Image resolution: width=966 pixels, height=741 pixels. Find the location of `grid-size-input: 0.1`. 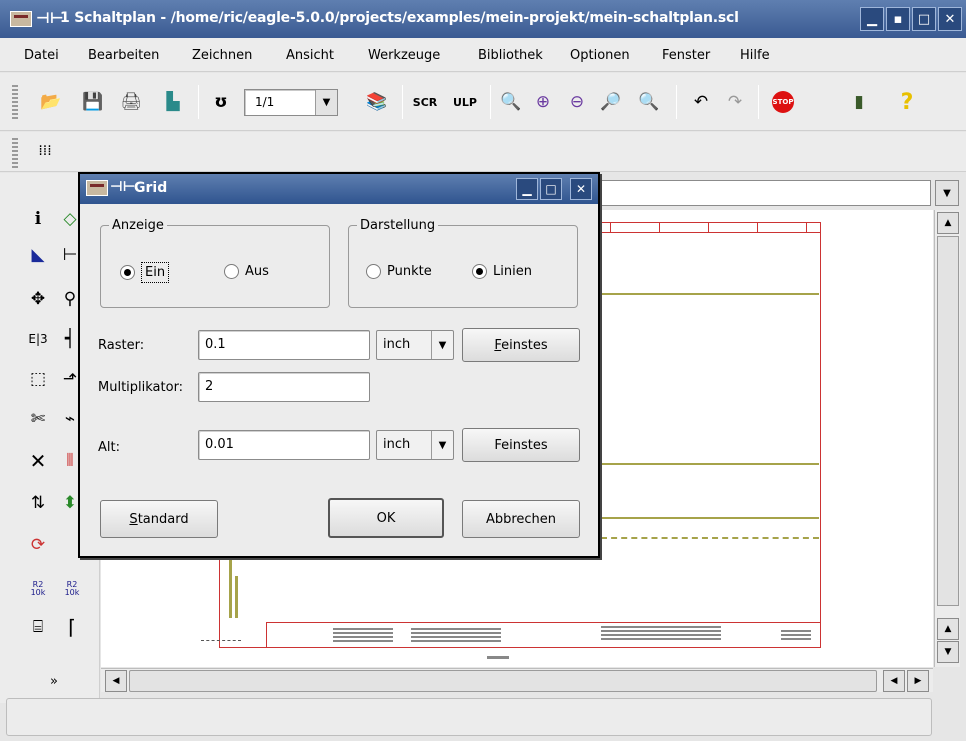

grid-size-input: 0.1 is located at coordinates (284, 345).